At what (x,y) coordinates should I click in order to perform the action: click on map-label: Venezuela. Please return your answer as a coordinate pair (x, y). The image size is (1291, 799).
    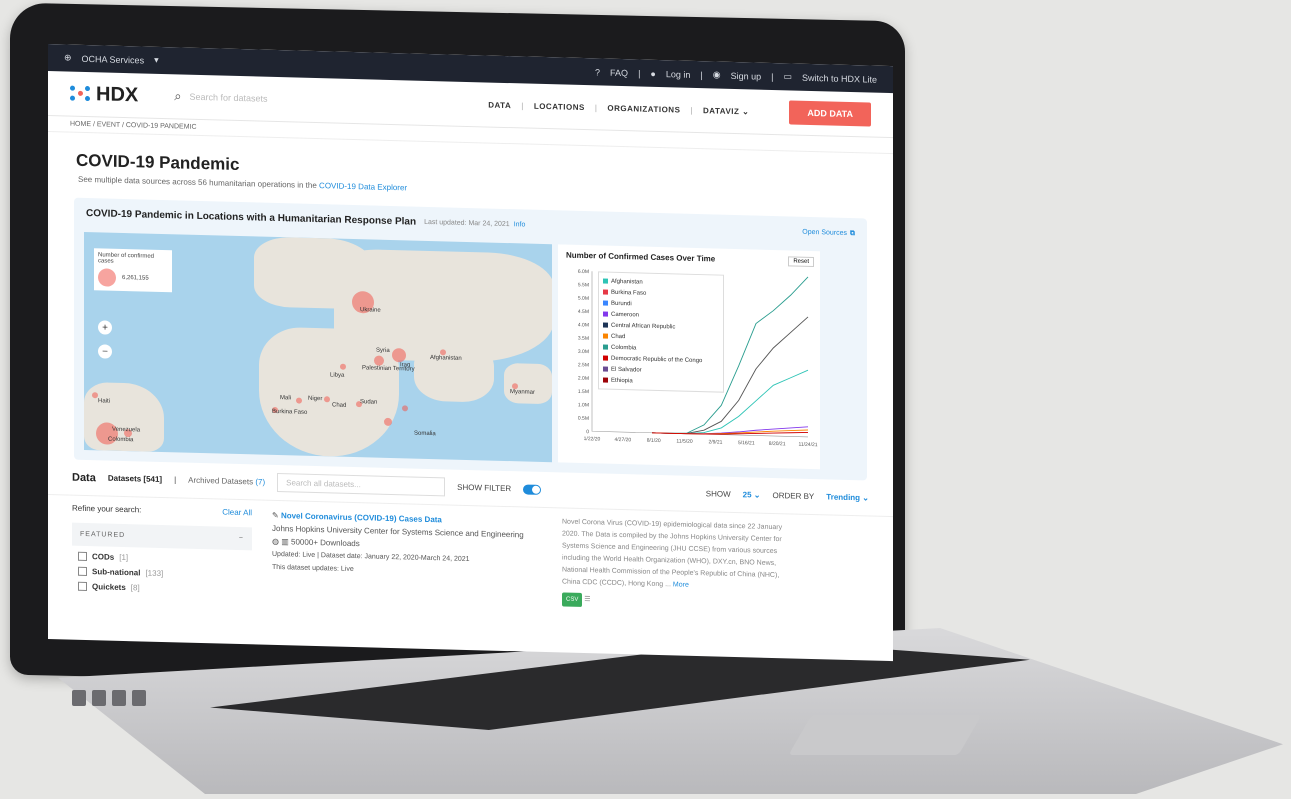
    Looking at the image, I should click on (126, 430).